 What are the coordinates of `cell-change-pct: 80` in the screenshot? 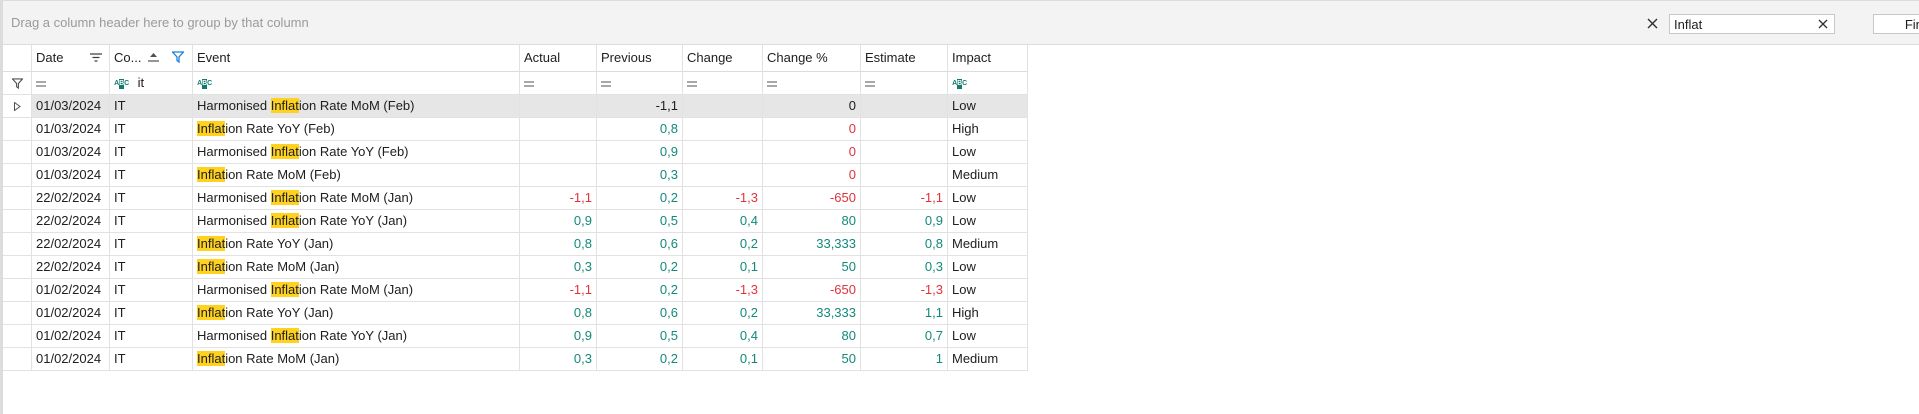 It's located at (812, 221).